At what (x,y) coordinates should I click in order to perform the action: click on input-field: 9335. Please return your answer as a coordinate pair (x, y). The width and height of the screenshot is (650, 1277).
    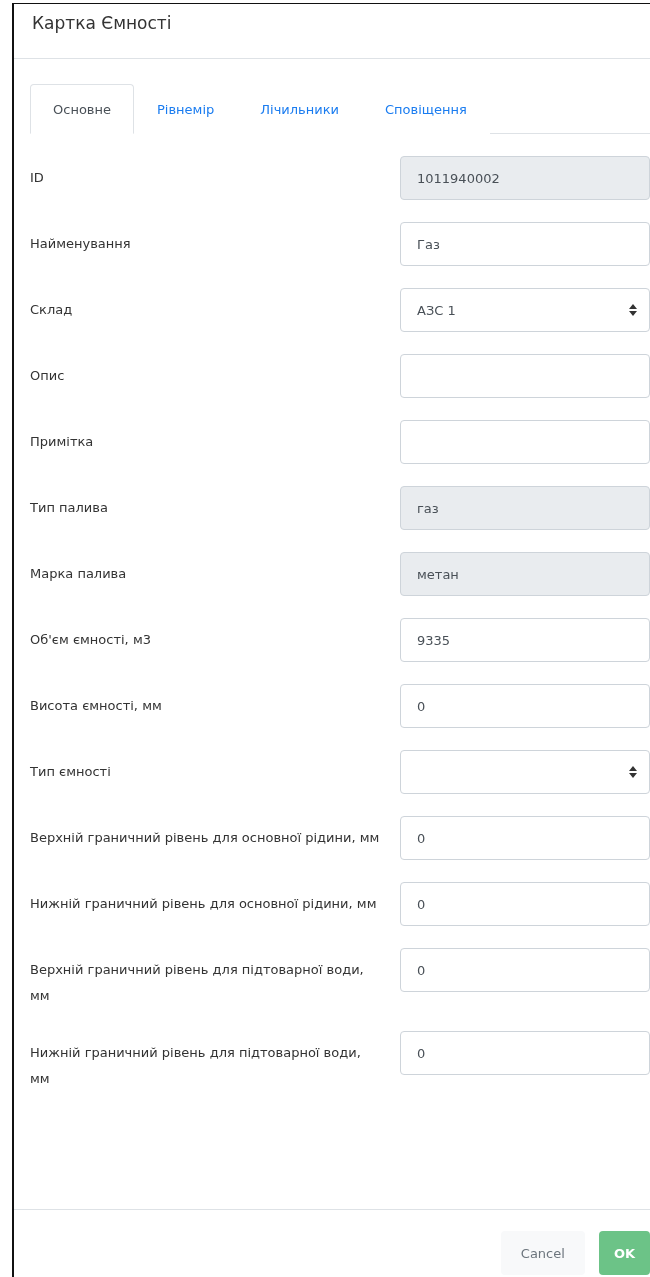
    Looking at the image, I should click on (525, 640).